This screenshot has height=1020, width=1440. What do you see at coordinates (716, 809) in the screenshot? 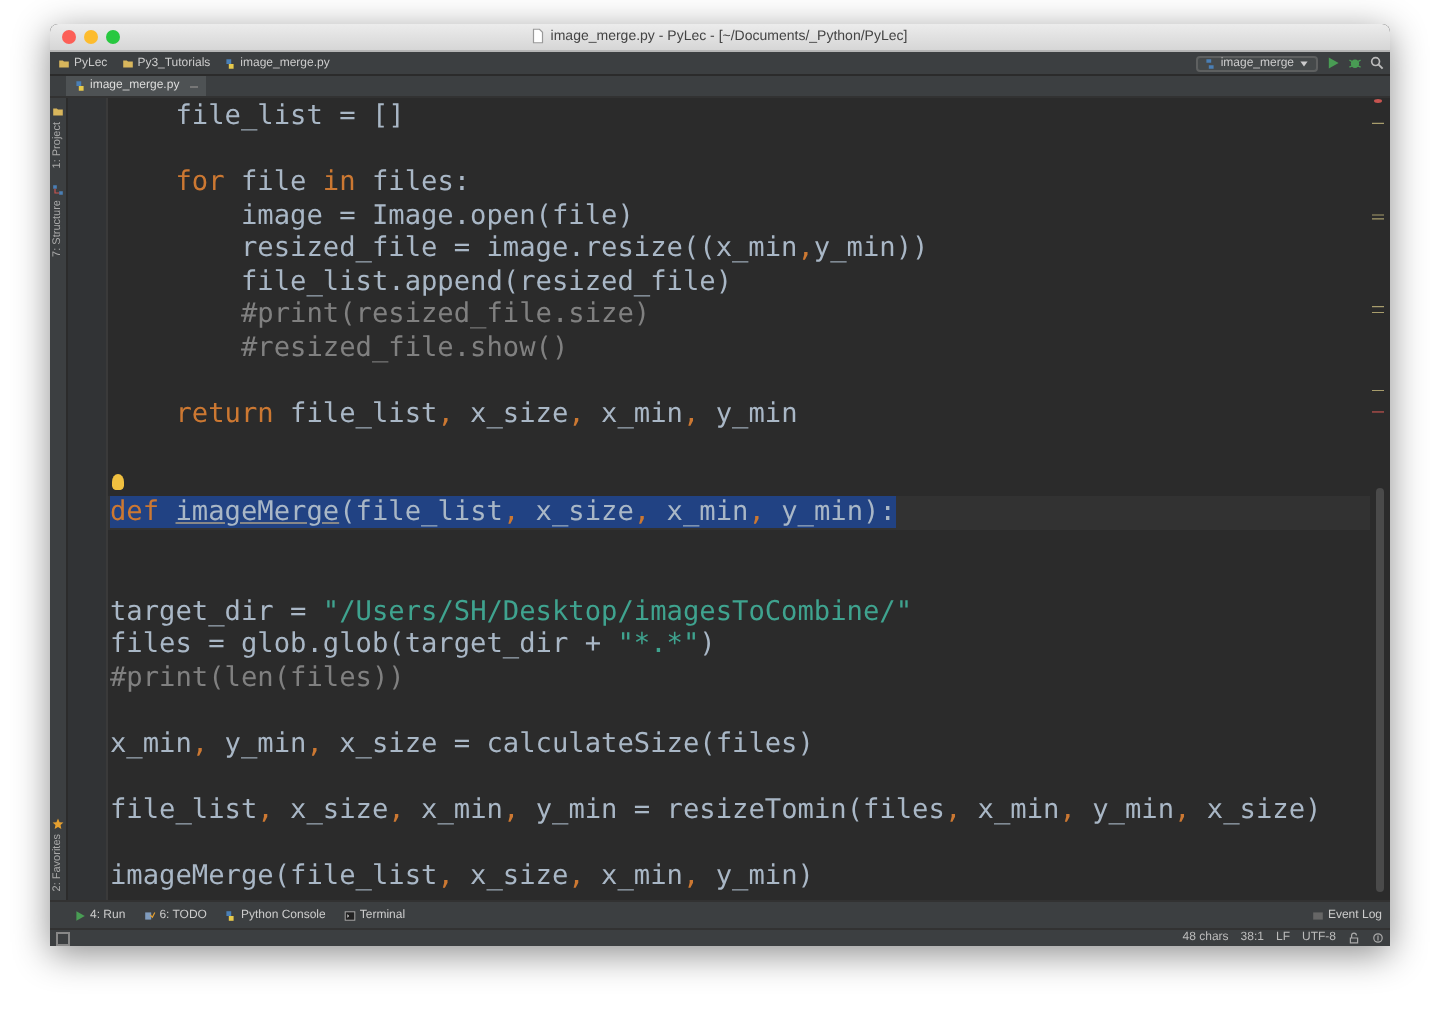
I see `code-line: file_list, x_size, x_min, y_min = resizeTomin(files, x_min, y_min, x_size)` at bounding box center [716, 809].